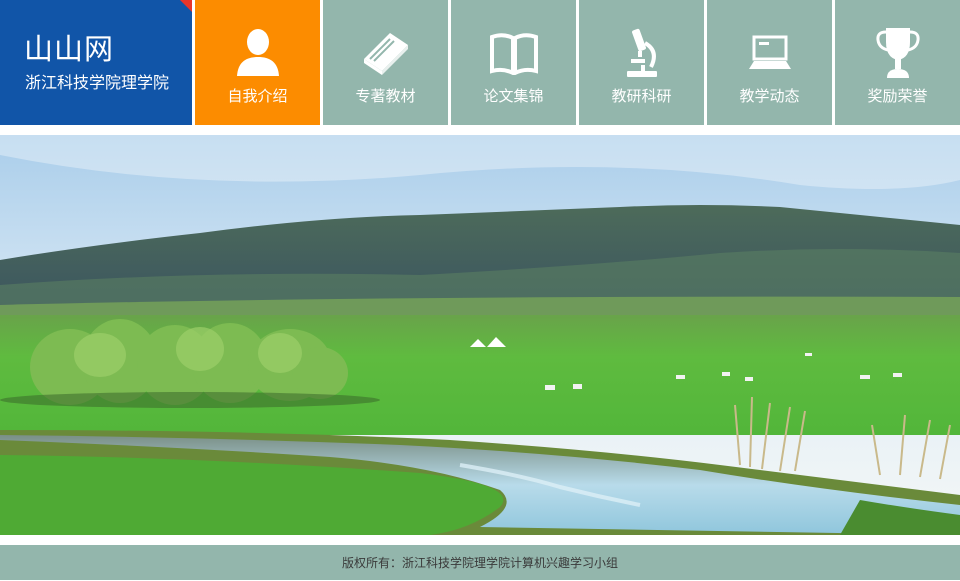 Image resolution: width=960 pixels, height=581 pixels. Describe the element at coordinates (97, 83) in the screenshot. I see `site-subtitle: 浙江科技学院理学院` at that location.